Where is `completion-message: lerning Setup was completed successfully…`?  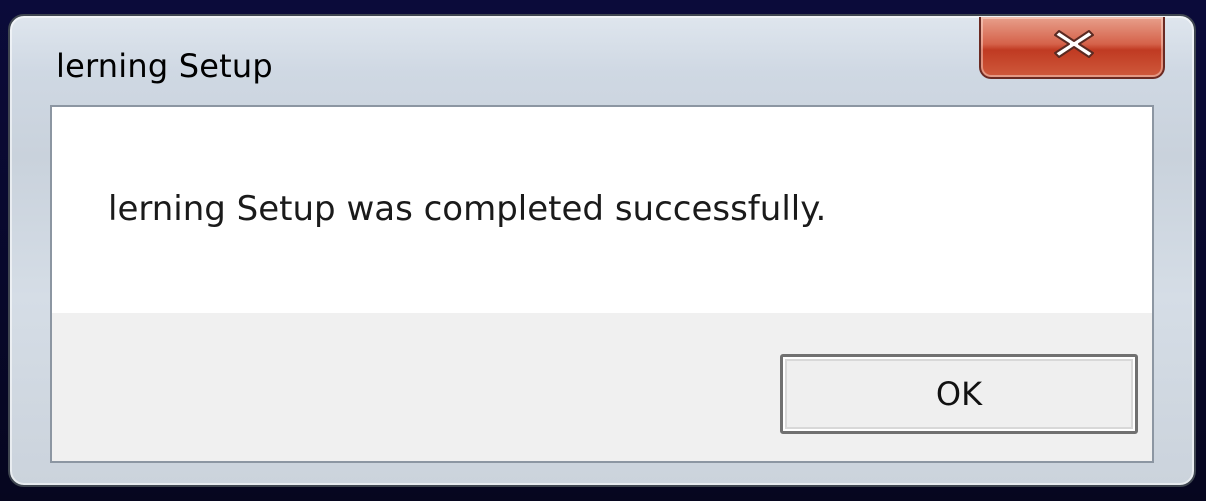
completion-message: lerning Setup was completed successfully… is located at coordinates (467, 209).